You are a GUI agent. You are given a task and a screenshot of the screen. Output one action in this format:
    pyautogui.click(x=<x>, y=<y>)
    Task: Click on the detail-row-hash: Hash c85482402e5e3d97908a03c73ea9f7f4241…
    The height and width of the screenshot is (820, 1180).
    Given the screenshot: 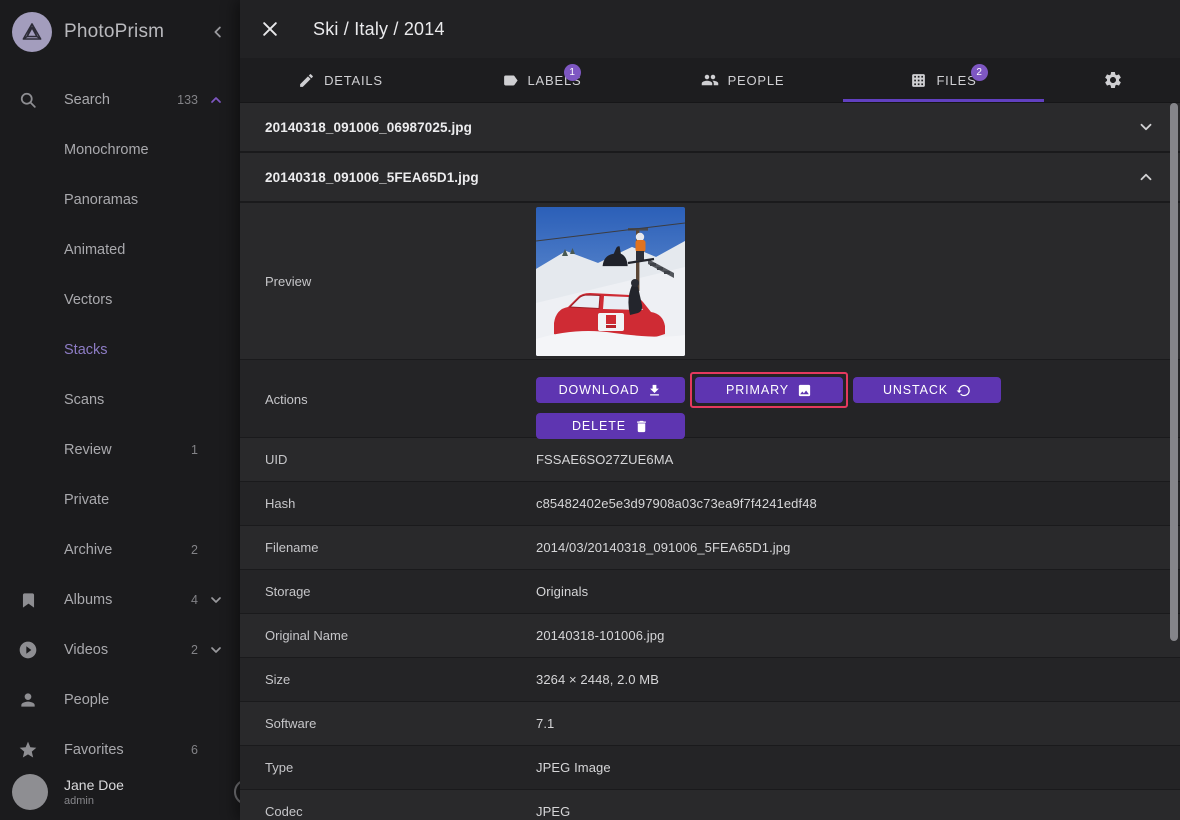 What is the action you would take?
    pyautogui.click(x=710, y=504)
    